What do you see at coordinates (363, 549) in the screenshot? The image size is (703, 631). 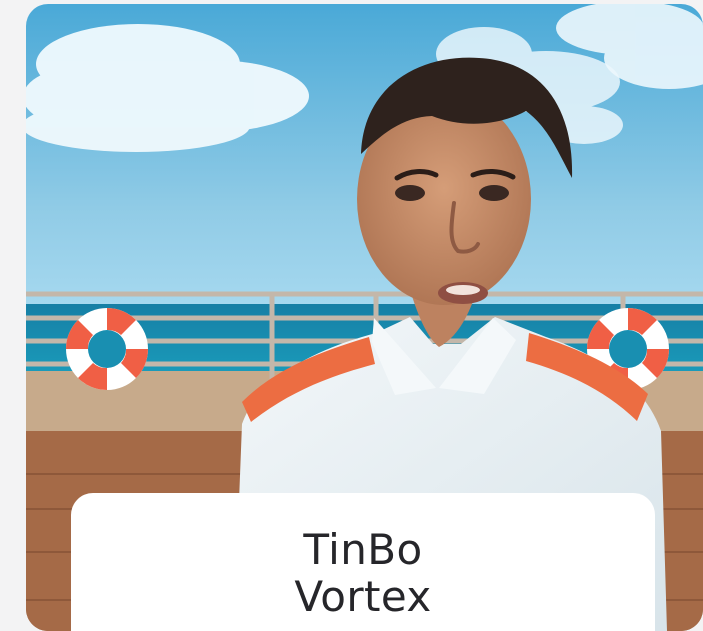 I see `caption-line-1: TinBo` at bounding box center [363, 549].